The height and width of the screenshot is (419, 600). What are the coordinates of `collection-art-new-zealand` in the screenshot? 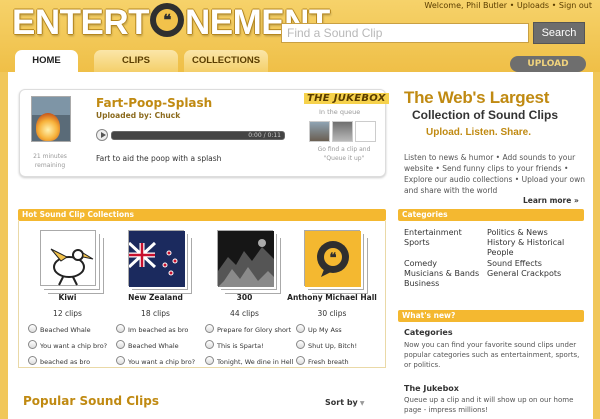 It's located at (156, 258).